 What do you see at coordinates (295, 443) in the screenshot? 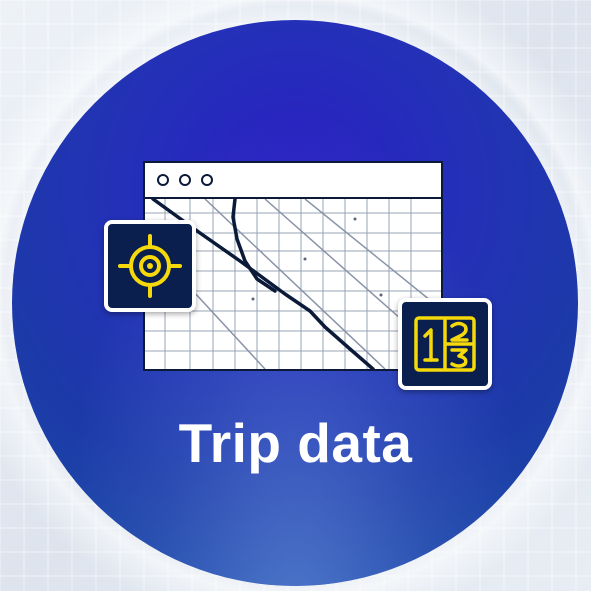
I see `page-title: Trip data` at bounding box center [295, 443].